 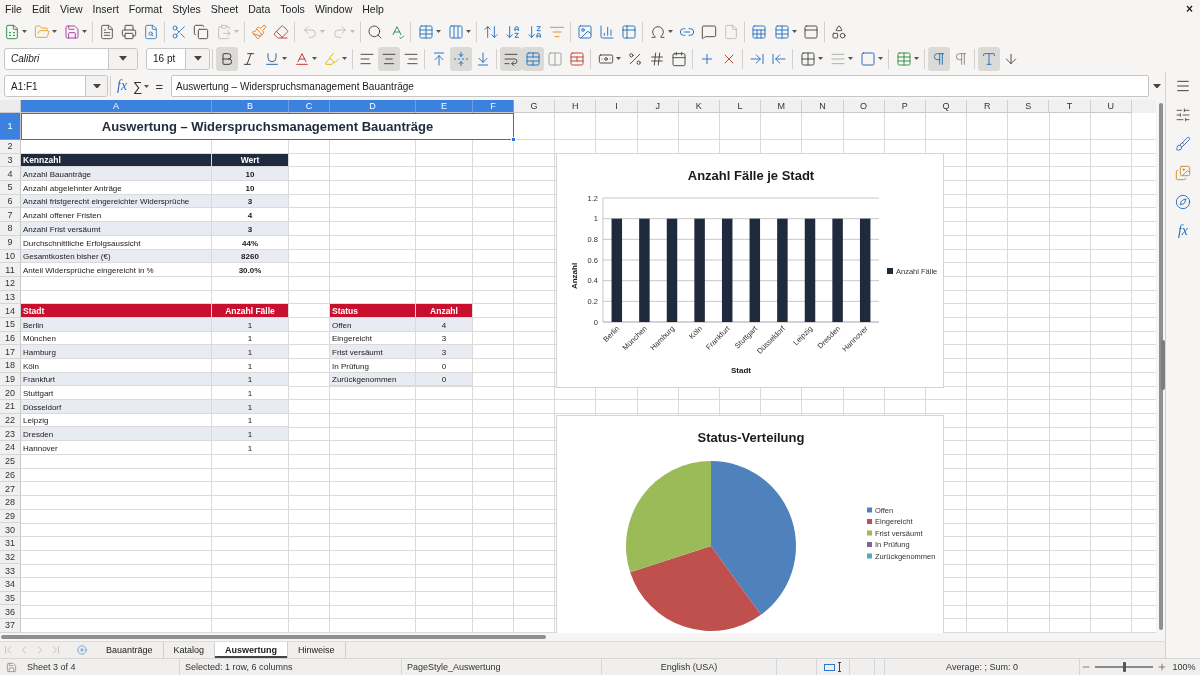 What do you see at coordinates (10, 352) in the screenshot?
I see `row-header: 17` at bounding box center [10, 352].